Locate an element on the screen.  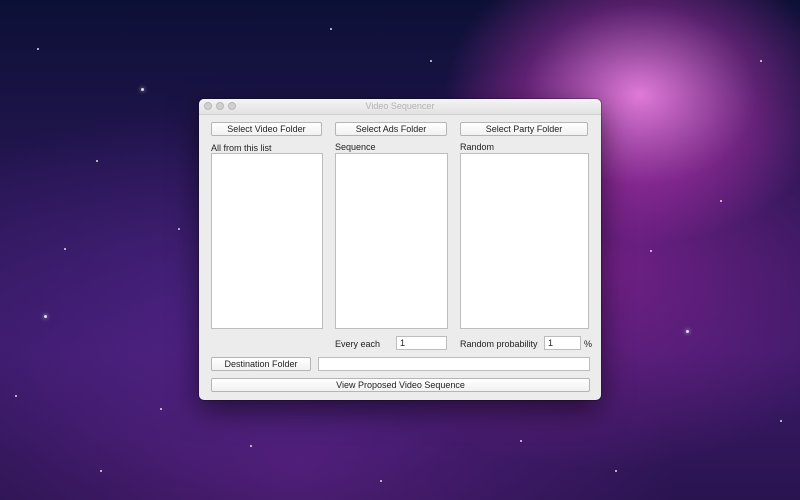
window-title: Video Sequencer is located at coordinates (400, 106).